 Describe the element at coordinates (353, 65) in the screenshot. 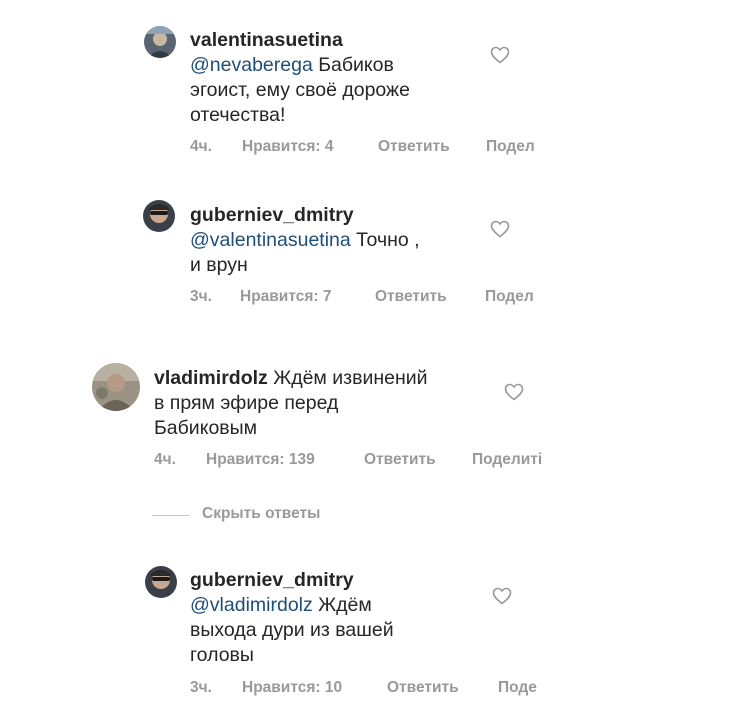

I see `comment-text: Бабиков` at that location.